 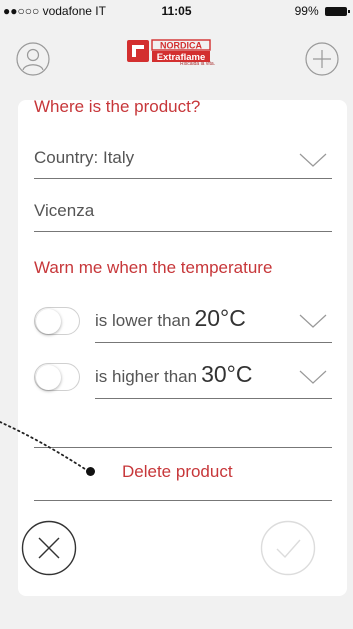 I want to click on annotation-dot, so click(x=90, y=471).